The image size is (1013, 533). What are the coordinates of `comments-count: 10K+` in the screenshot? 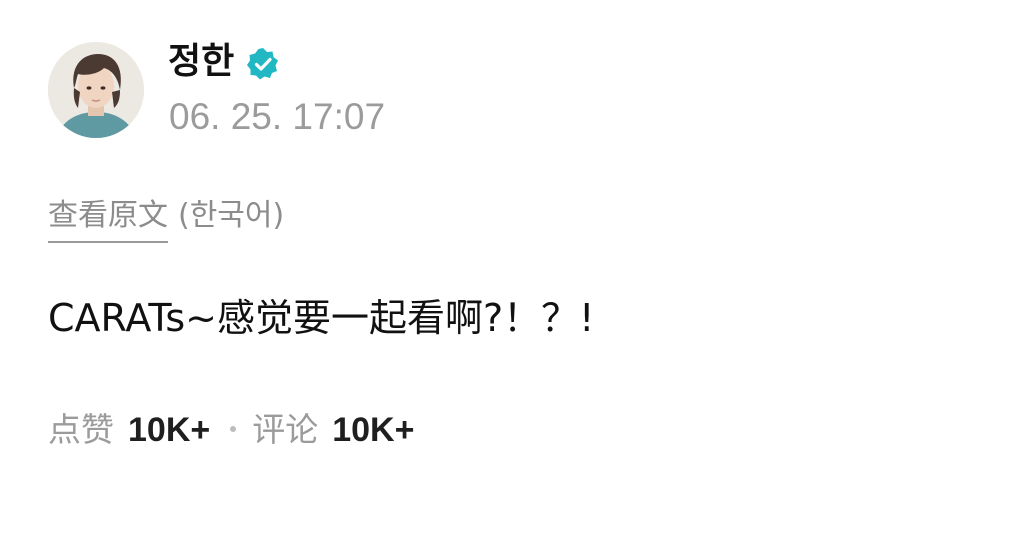 It's located at (373, 430).